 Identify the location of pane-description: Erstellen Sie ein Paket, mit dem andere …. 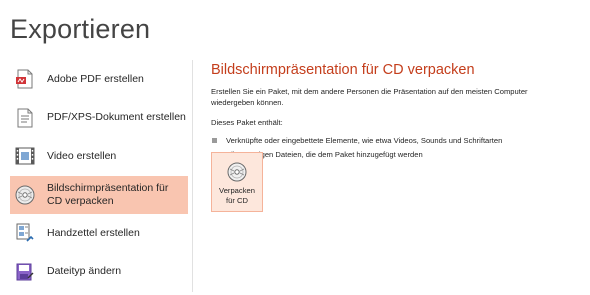
(369, 97).